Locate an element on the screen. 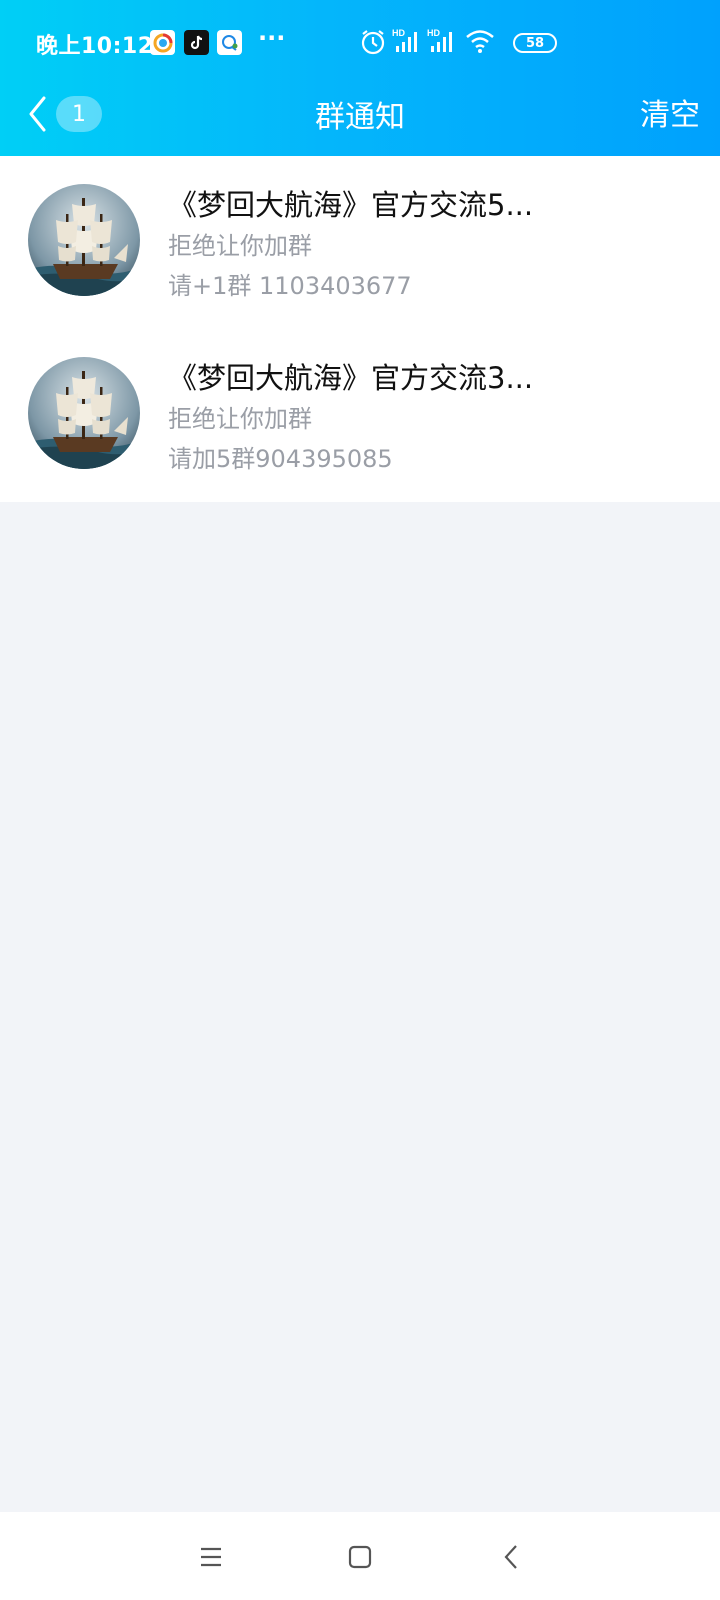 The height and width of the screenshot is (1600, 720). alarm-icon is located at coordinates (373, 44).